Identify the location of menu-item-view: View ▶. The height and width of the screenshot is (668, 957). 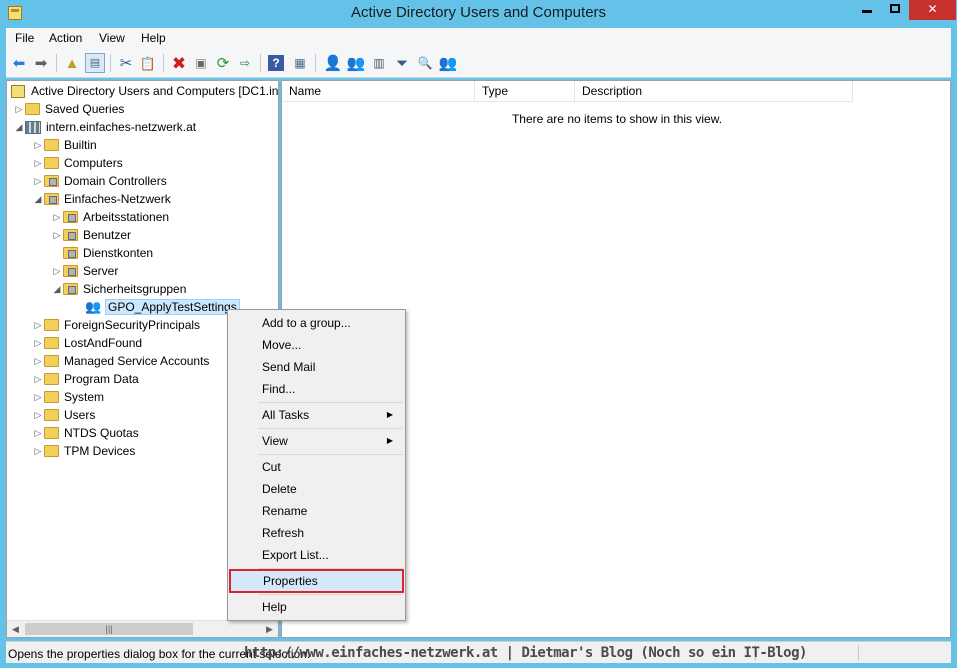
(316, 441).